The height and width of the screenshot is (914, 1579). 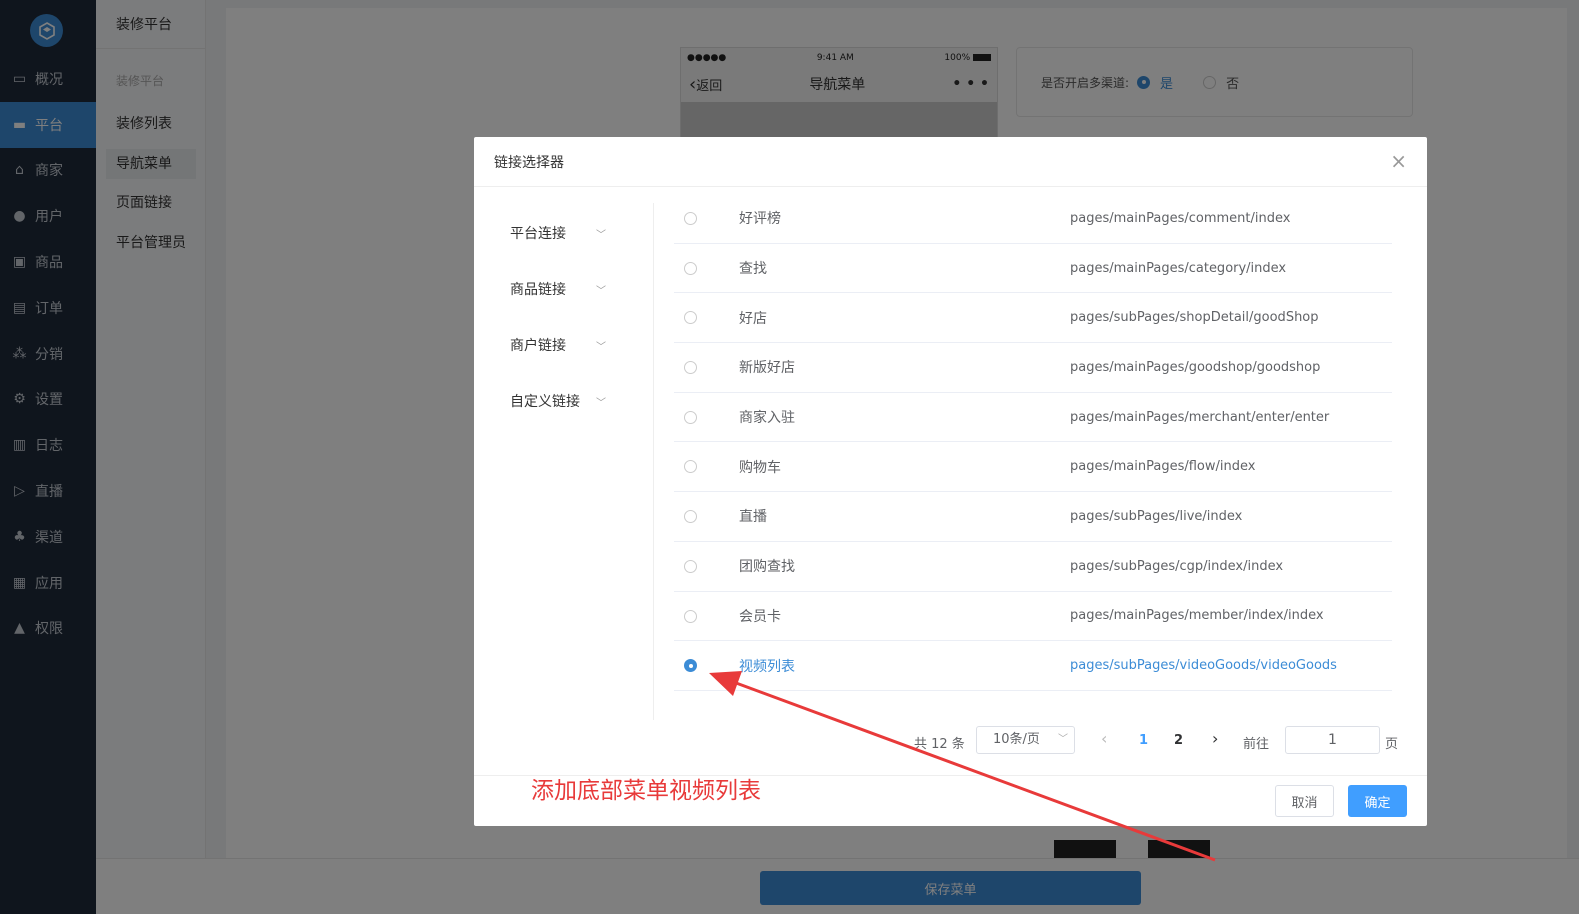 I want to click on link-row: 商家入驻 pages/mainPages/merchant/enter/enter, so click(x=1033, y=418).